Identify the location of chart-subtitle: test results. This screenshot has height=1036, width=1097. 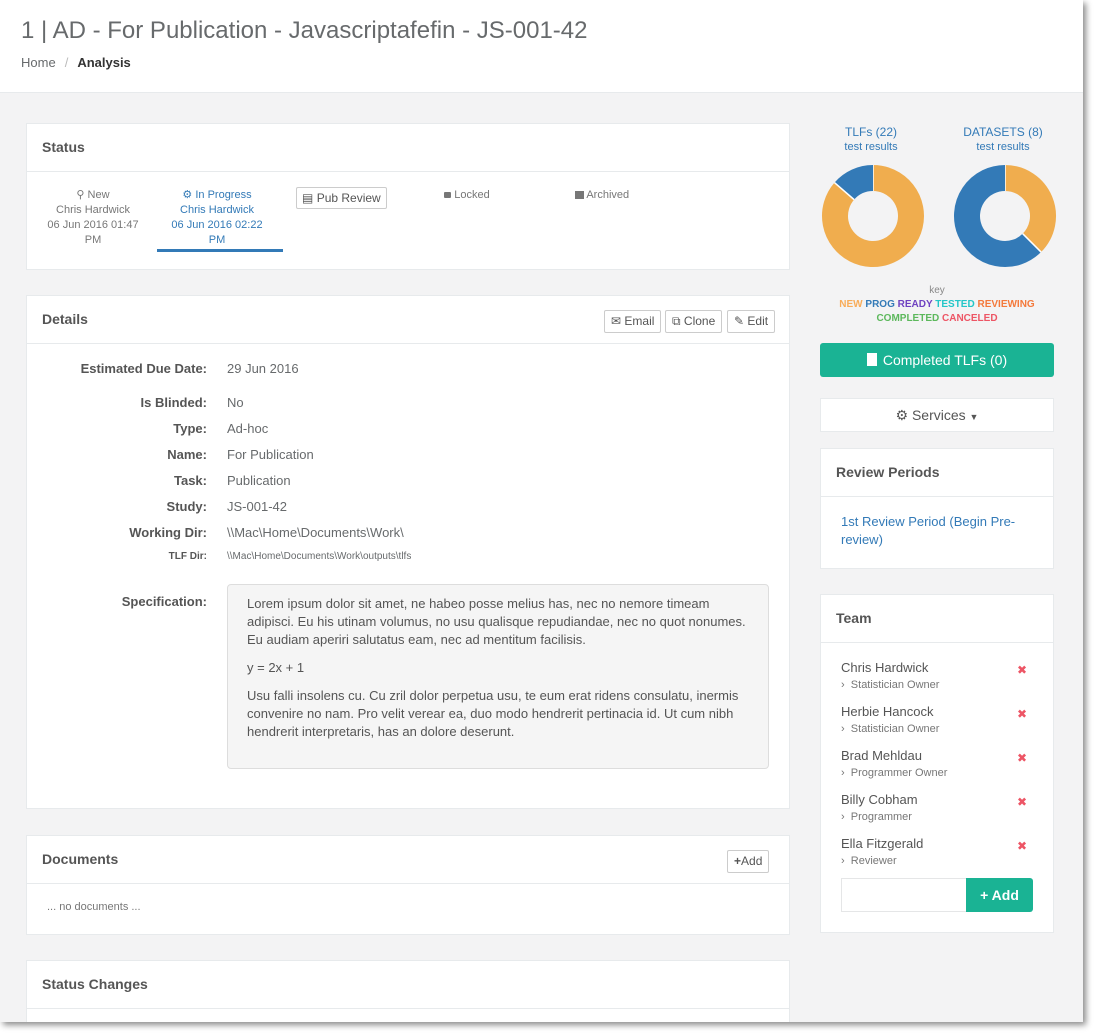
(871, 147).